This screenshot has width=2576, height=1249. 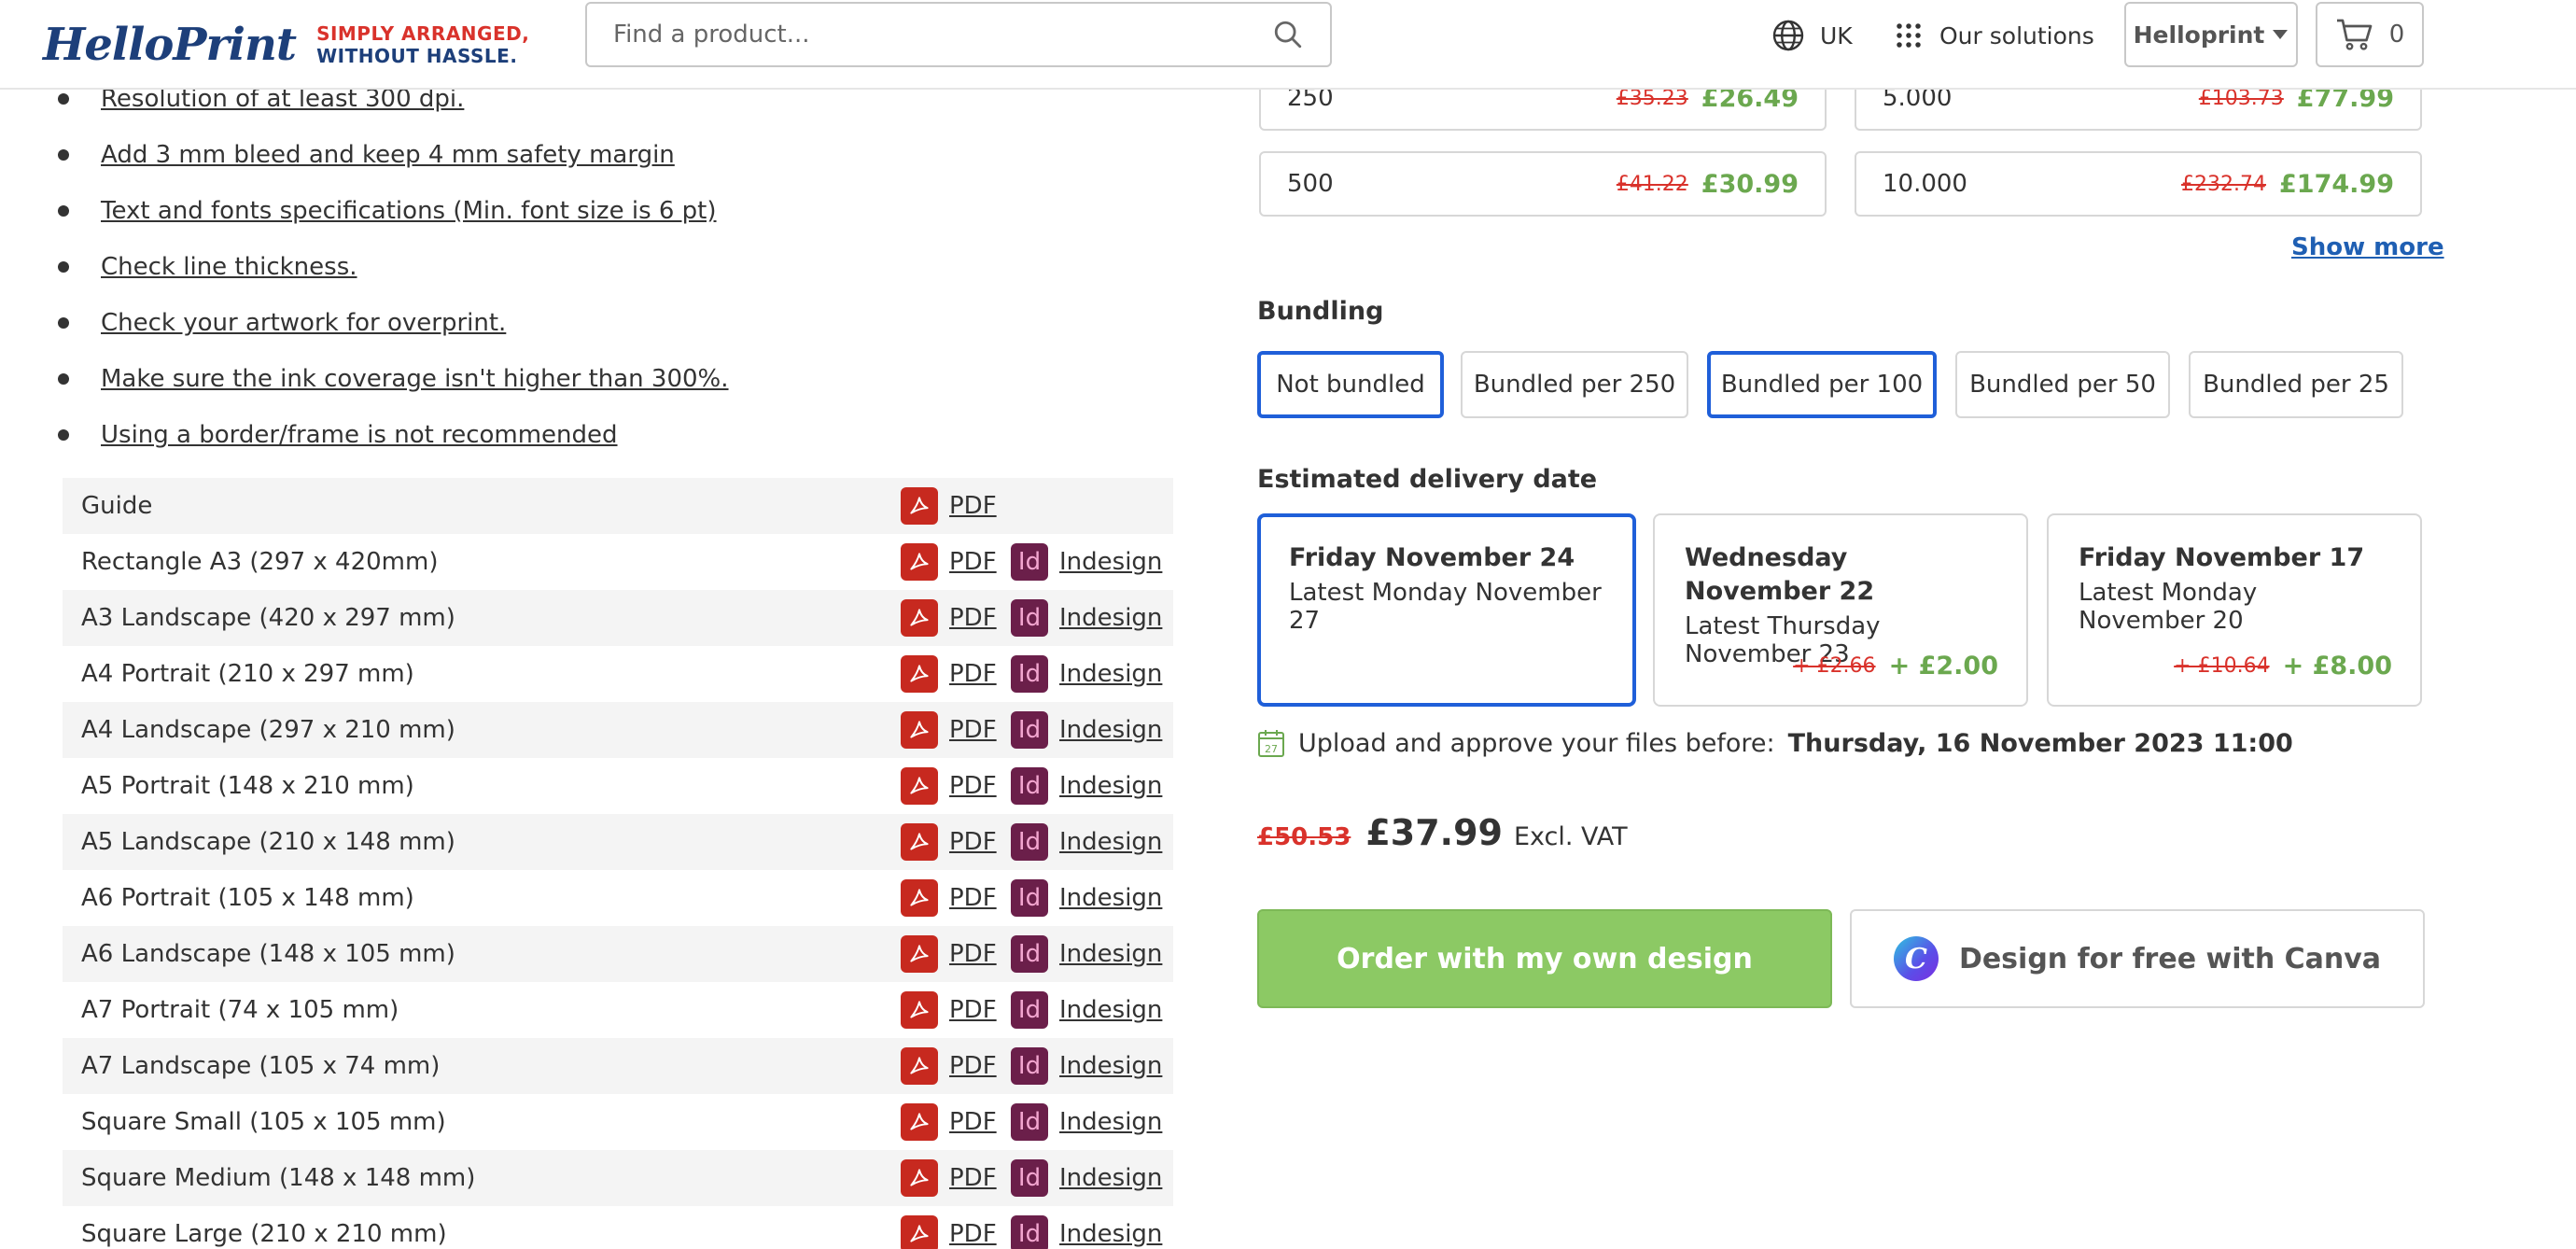 What do you see at coordinates (2137, 958) in the screenshot?
I see `design-with-canva-button: C Design for free with Canva` at bounding box center [2137, 958].